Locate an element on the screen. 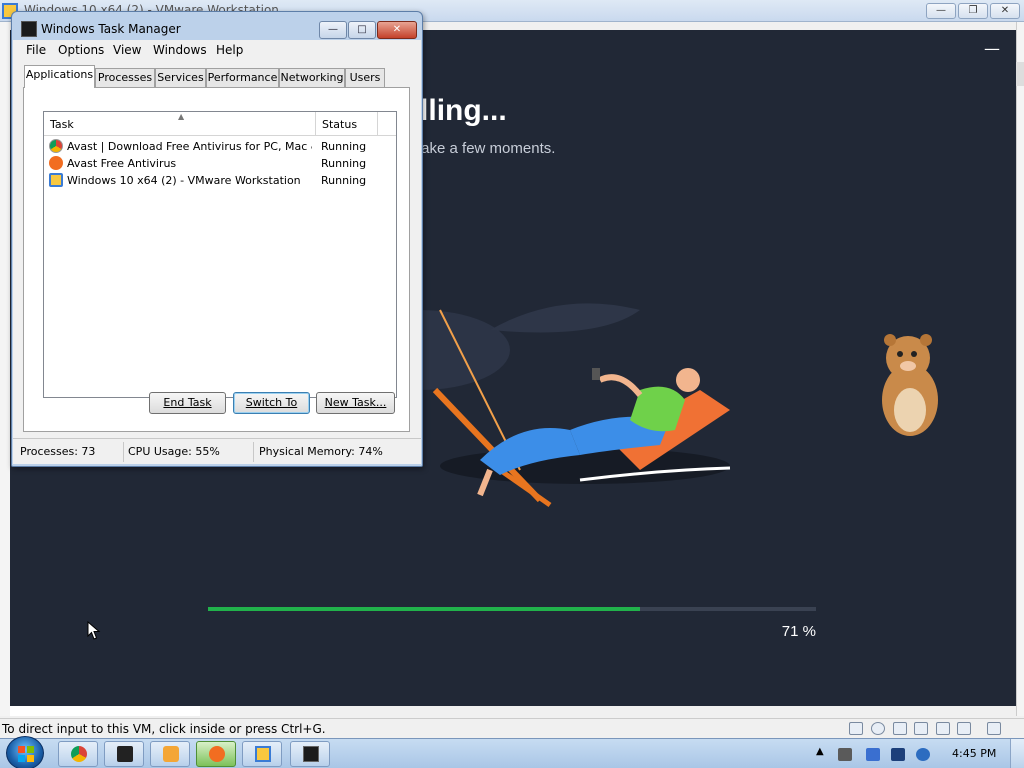  show-hidden-icons-button: ▲ is located at coordinates (820, 751).